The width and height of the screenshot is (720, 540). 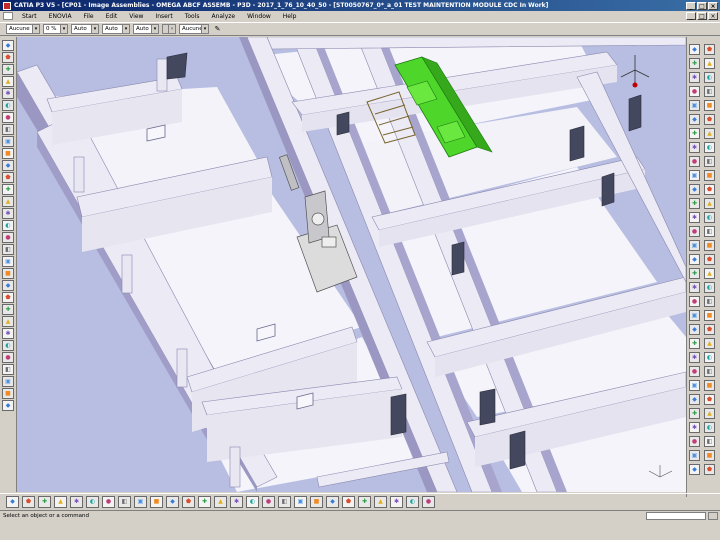 What do you see at coordinates (412, 501) in the screenshot?
I see `selection-trap-icon: ◐` at bounding box center [412, 501].